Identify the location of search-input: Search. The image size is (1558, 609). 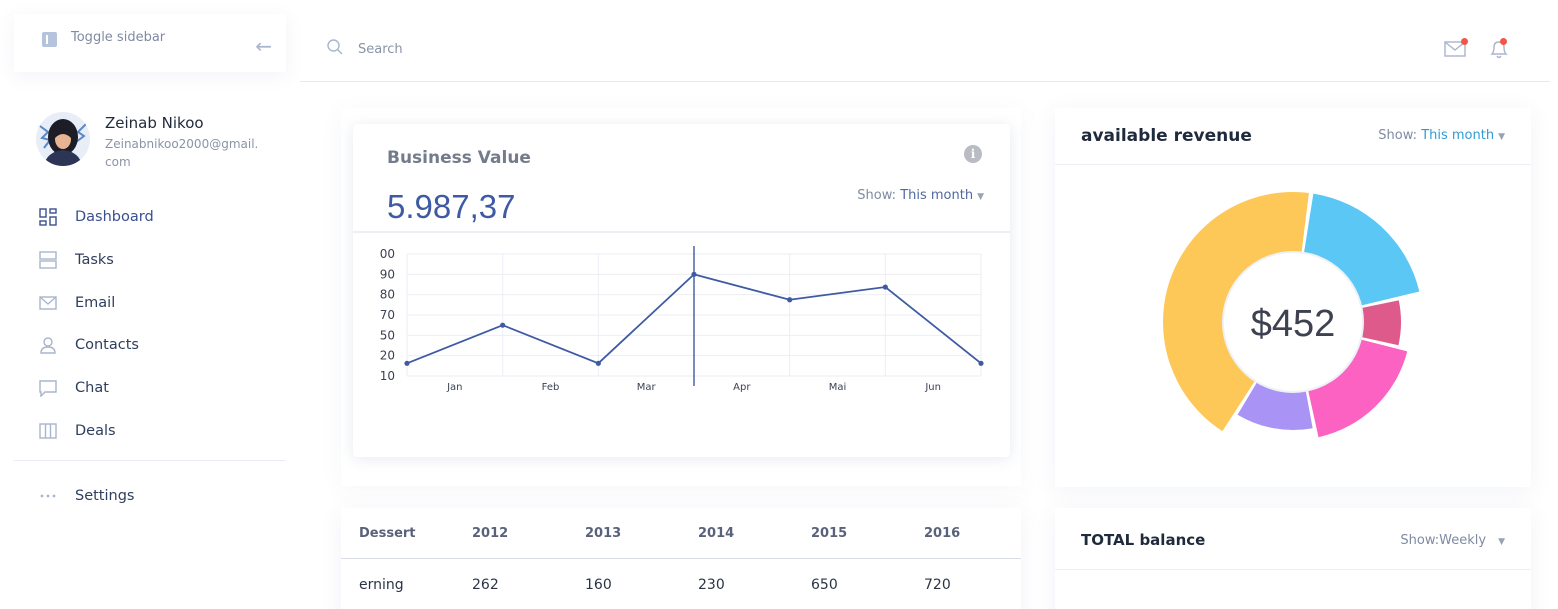
(364, 49).